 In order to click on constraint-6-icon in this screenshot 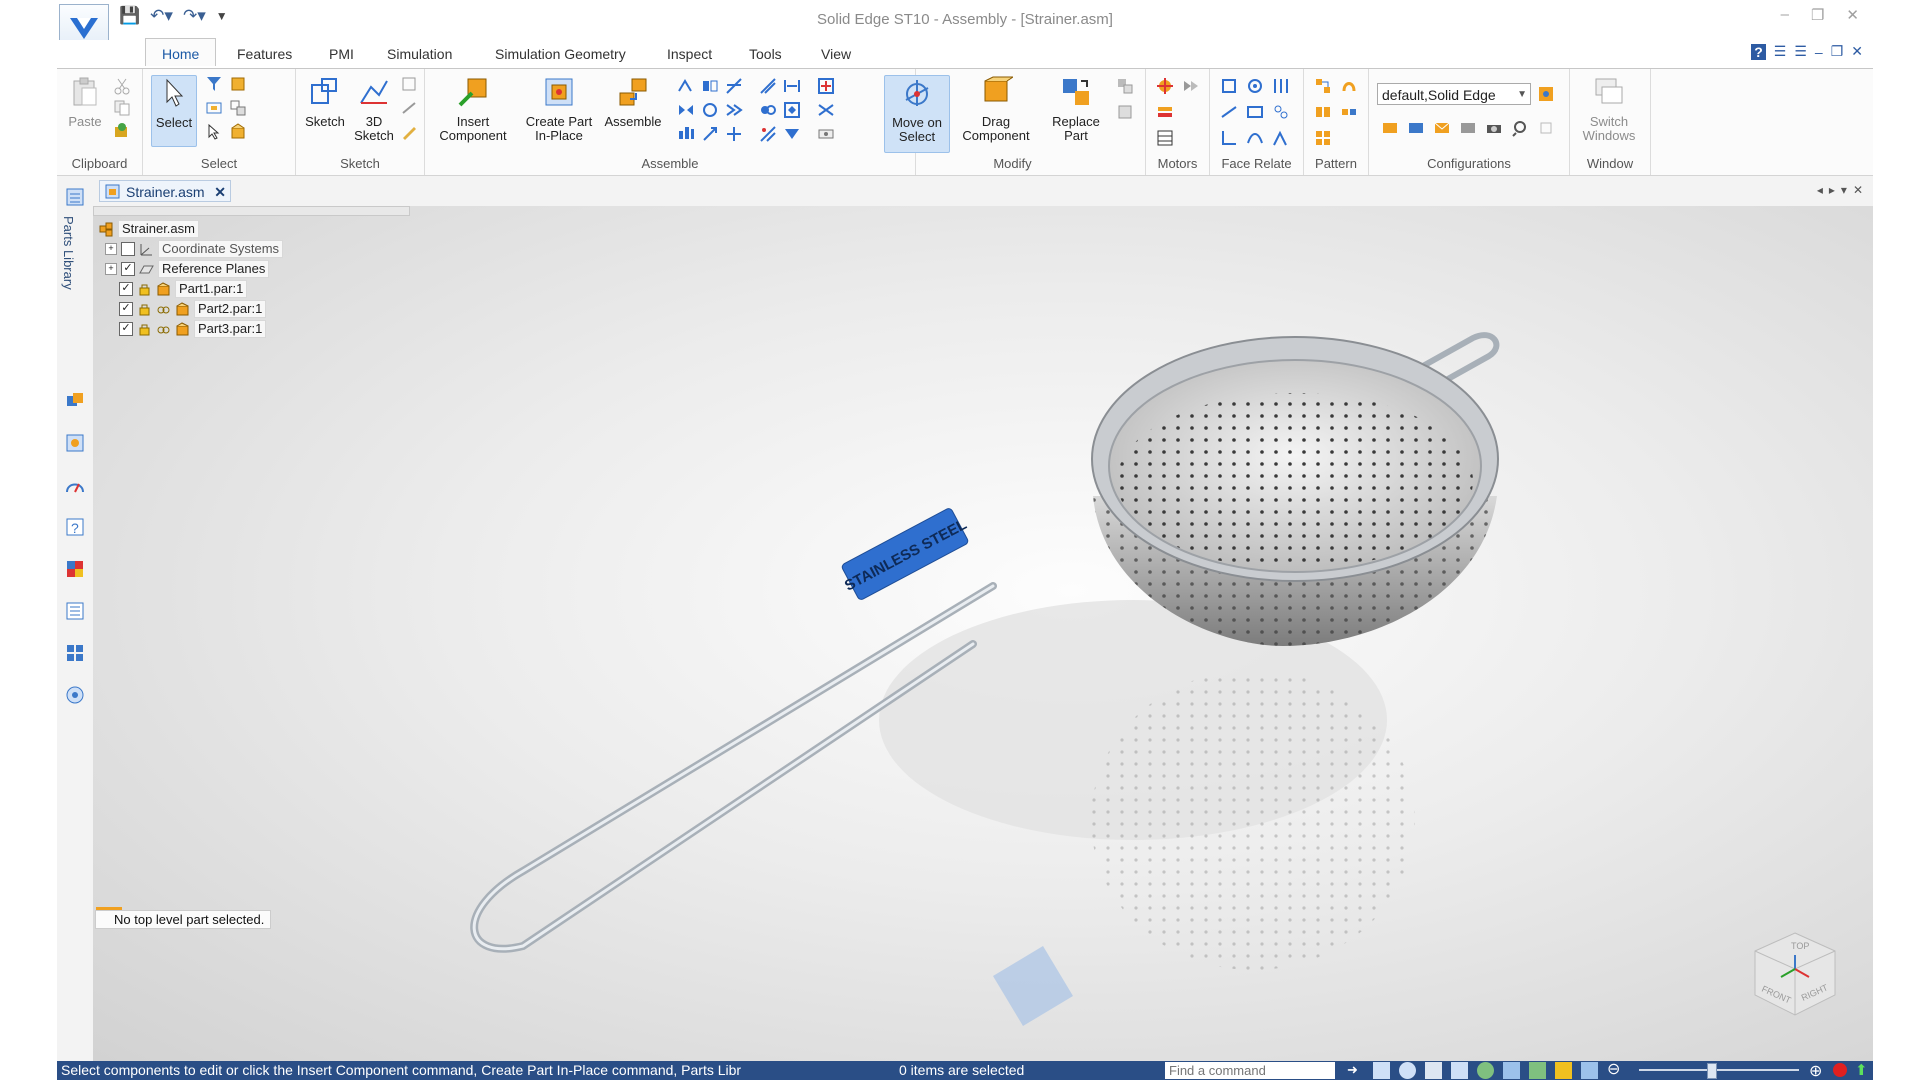, I will do `click(792, 134)`.